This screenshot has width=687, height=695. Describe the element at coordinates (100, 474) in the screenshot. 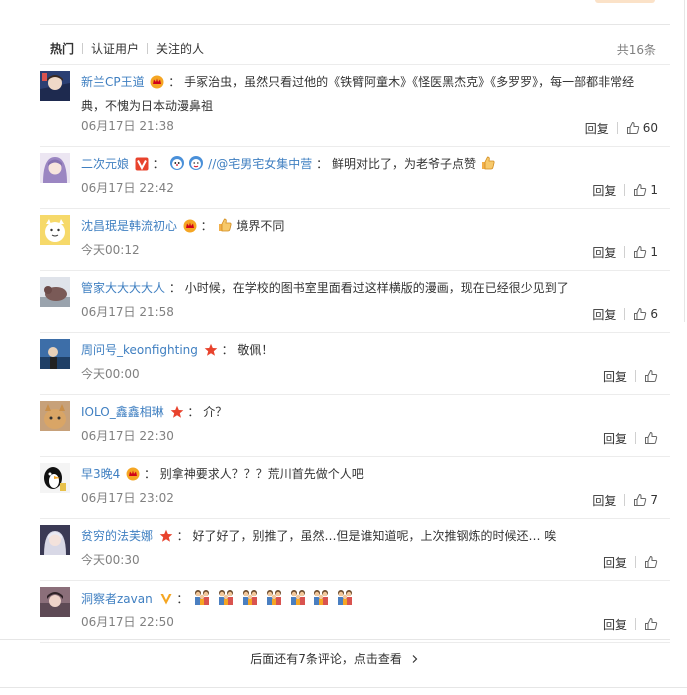

I see `comment-username: 早3晚4` at that location.